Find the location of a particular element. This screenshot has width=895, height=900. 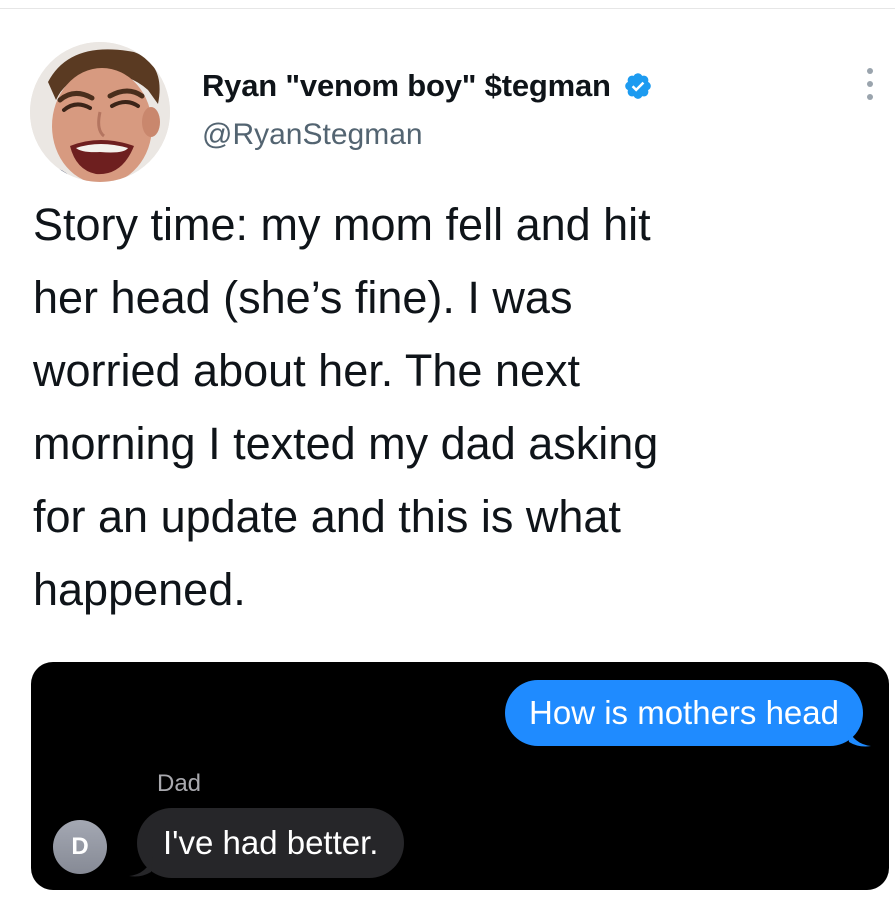

tweet-text-line: for an update and this is what is located at coordinates (327, 516).